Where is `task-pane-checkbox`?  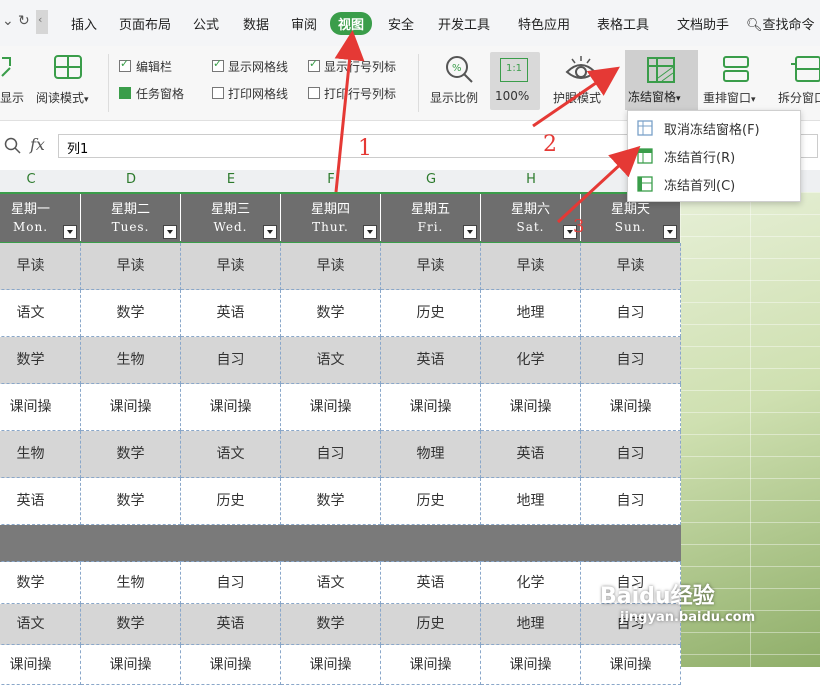
task-pane-checkbox is located at coordinates (125, 93).